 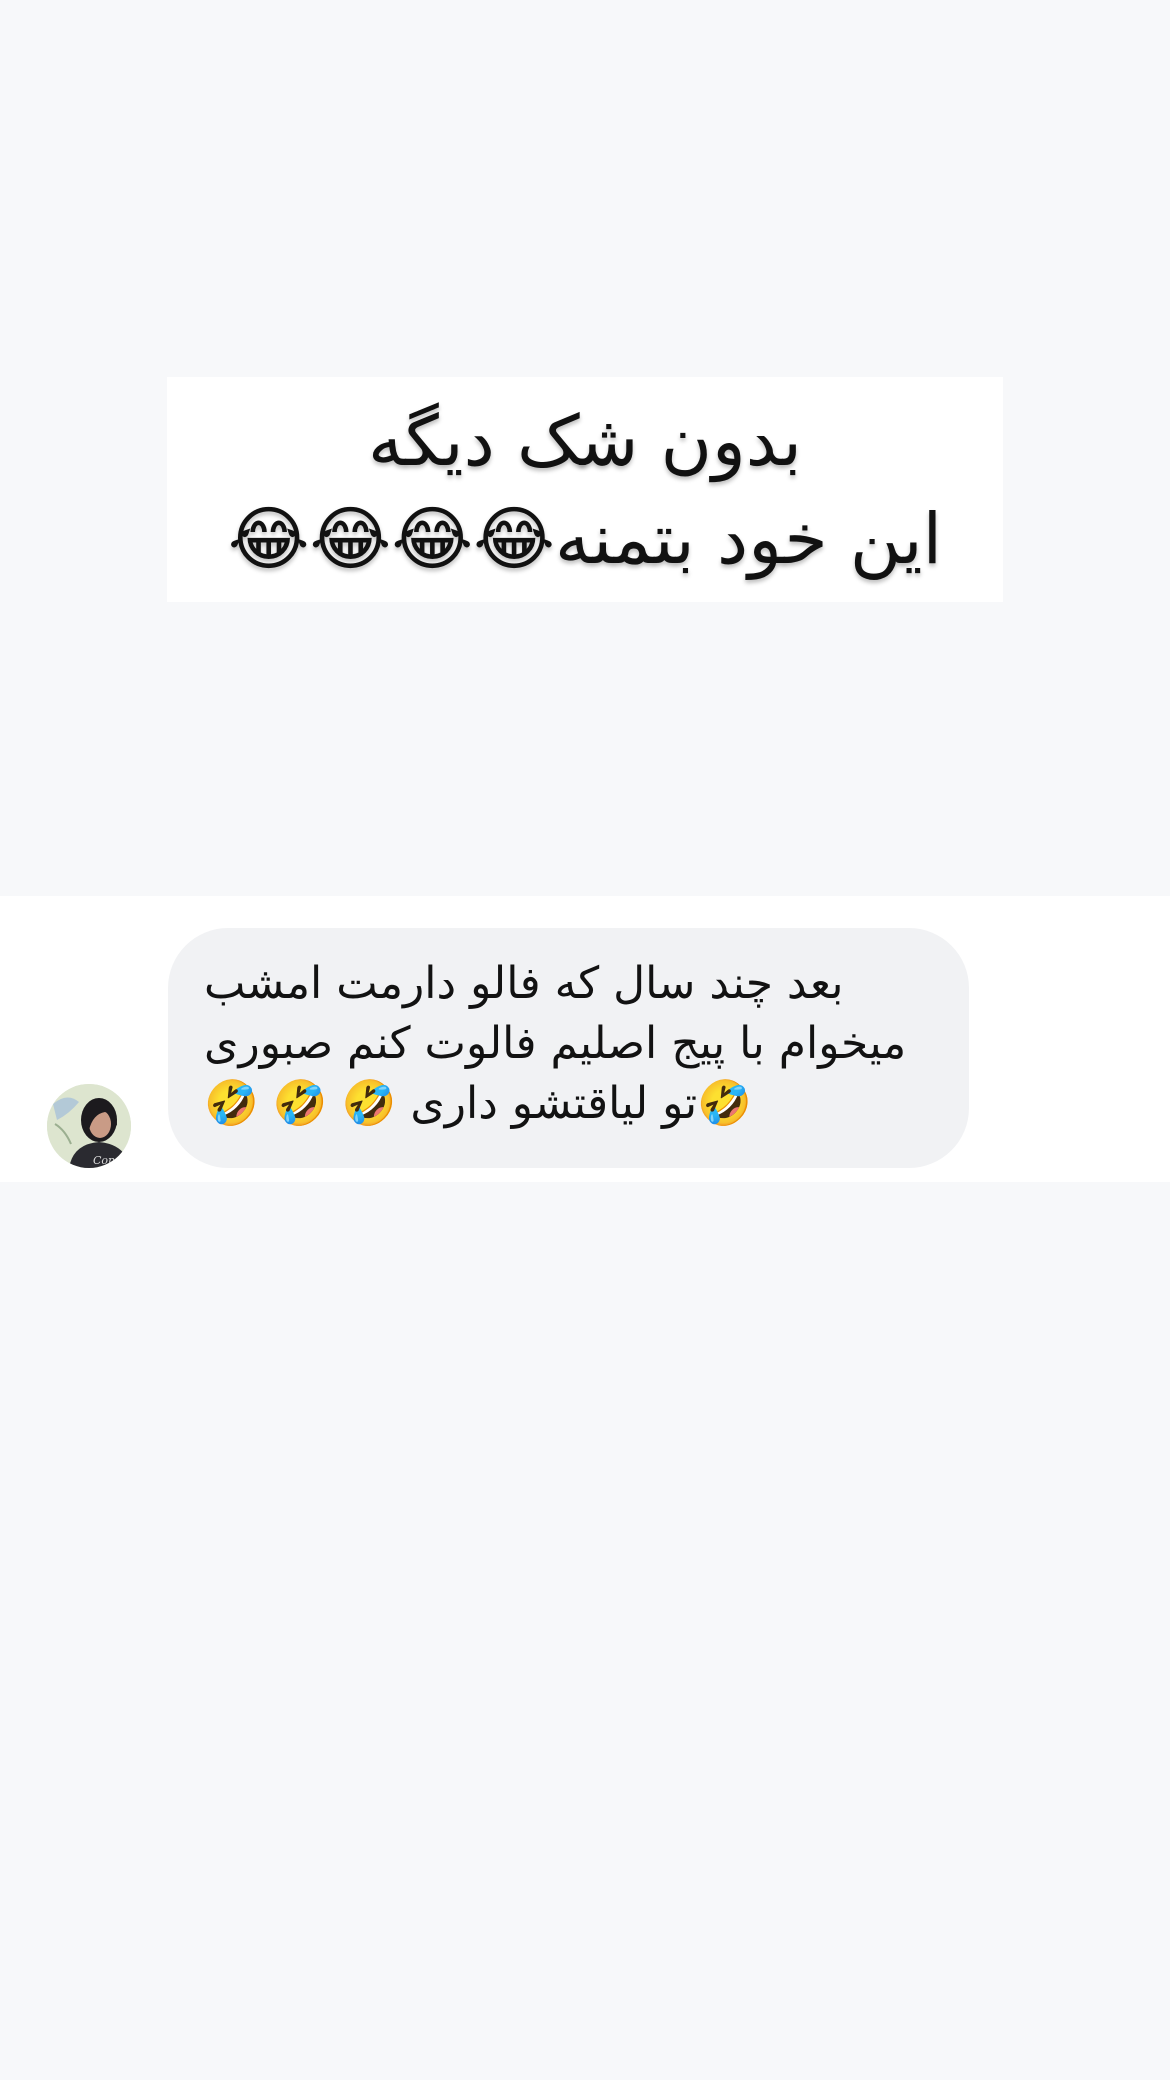 I want to click on avatar-image: Con, so click(x=89, y=1126).